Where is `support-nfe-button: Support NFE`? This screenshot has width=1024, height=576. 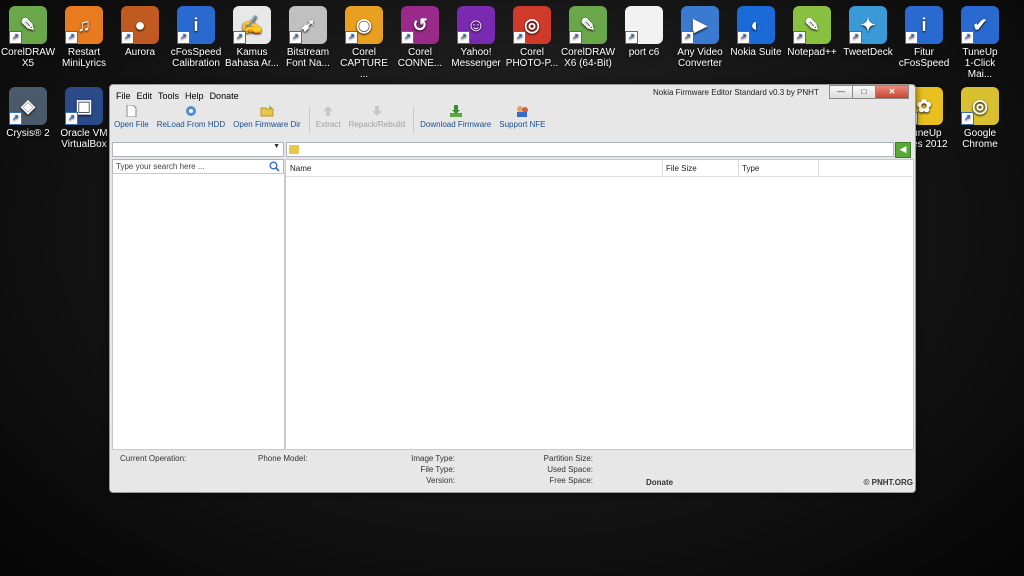
support-nfe-button: Support NFE is located at coordinates (522, 117).